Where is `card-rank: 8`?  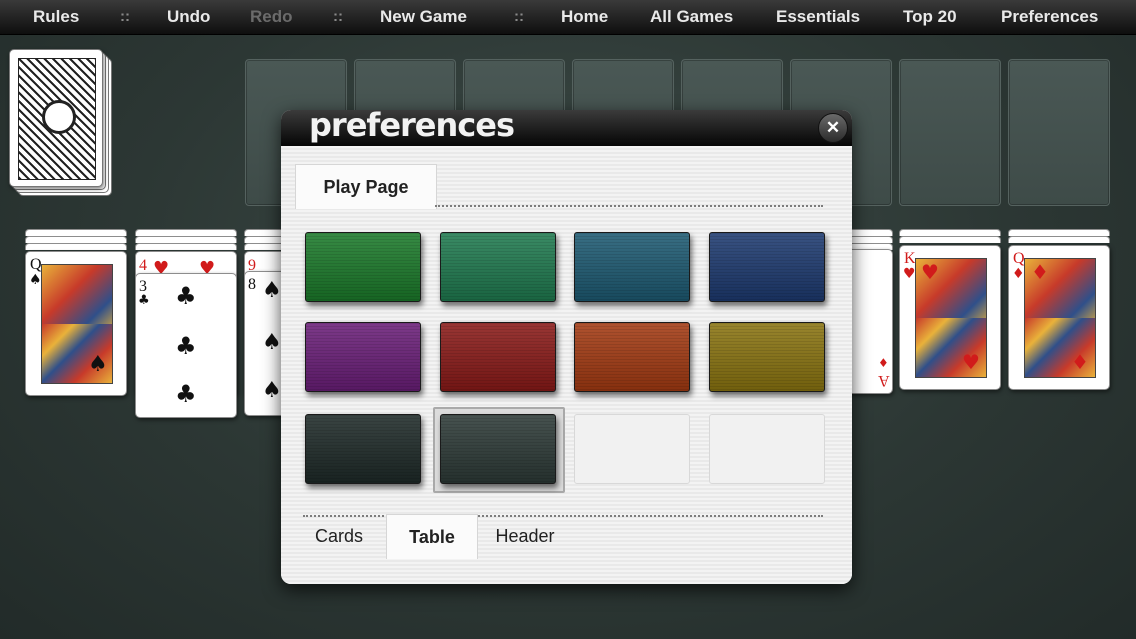
card-rank: 8 is located at coordinates (252, 284).